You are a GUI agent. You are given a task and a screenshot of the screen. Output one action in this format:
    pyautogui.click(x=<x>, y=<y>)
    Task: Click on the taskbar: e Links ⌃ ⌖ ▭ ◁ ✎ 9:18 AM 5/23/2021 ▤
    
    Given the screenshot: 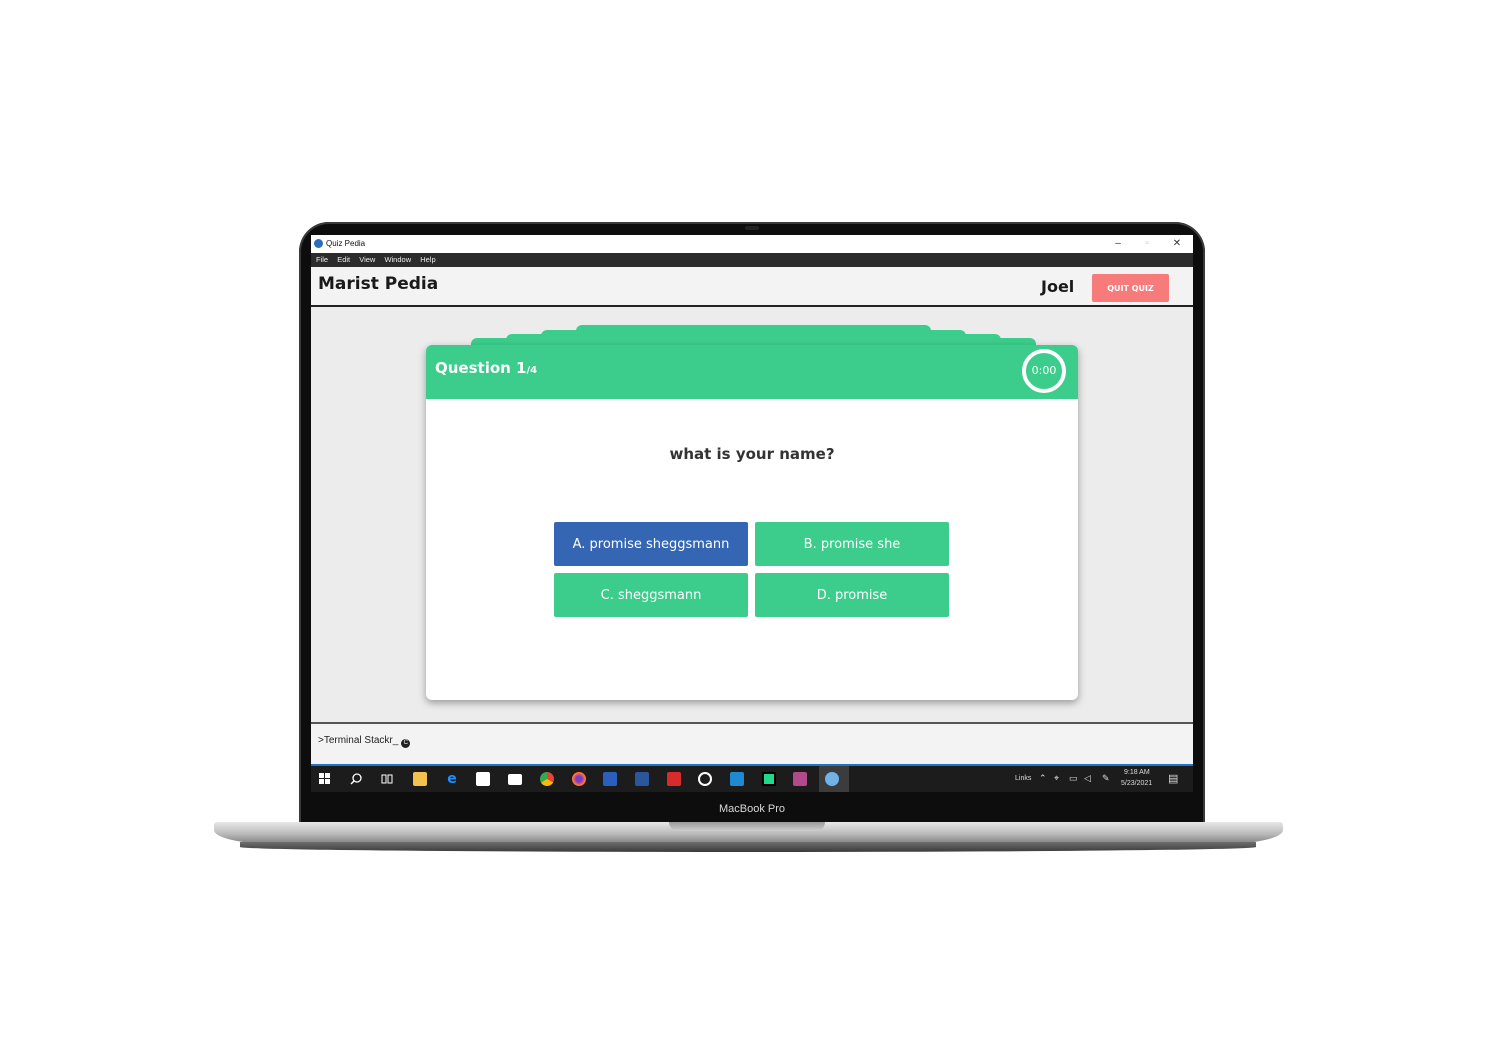 What is the action you would take?
    pyautogui.click(x=752, y=779)
    